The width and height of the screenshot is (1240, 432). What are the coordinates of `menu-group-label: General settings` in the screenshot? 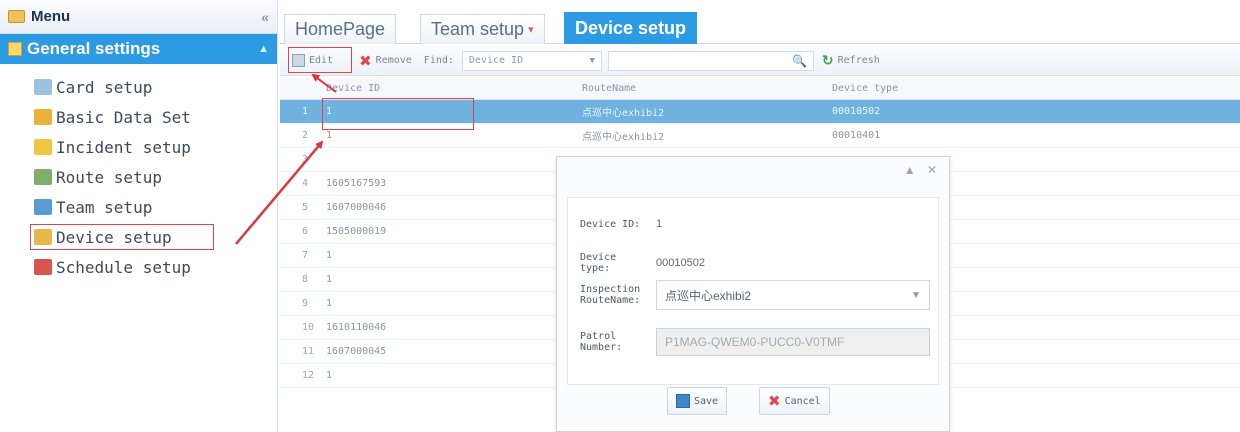 It's located at (94, 48).